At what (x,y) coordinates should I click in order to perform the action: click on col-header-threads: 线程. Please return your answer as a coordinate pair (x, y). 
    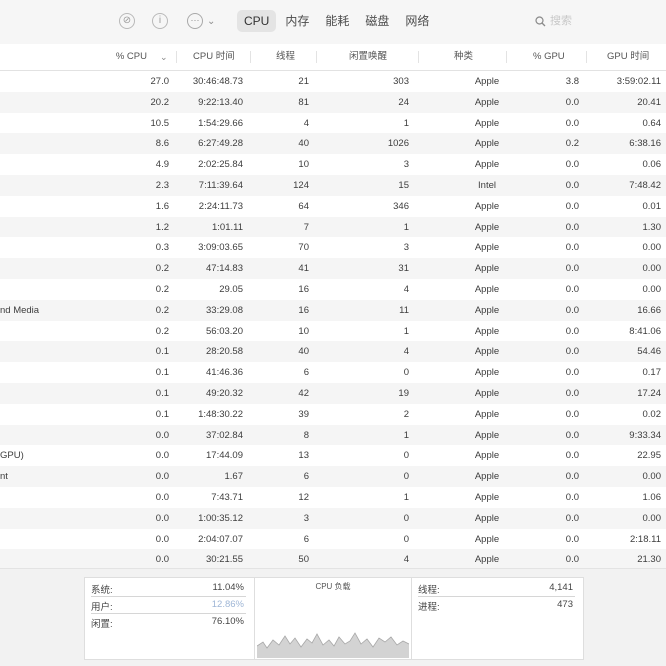
    Looking at the image, I should click on (285, 57).